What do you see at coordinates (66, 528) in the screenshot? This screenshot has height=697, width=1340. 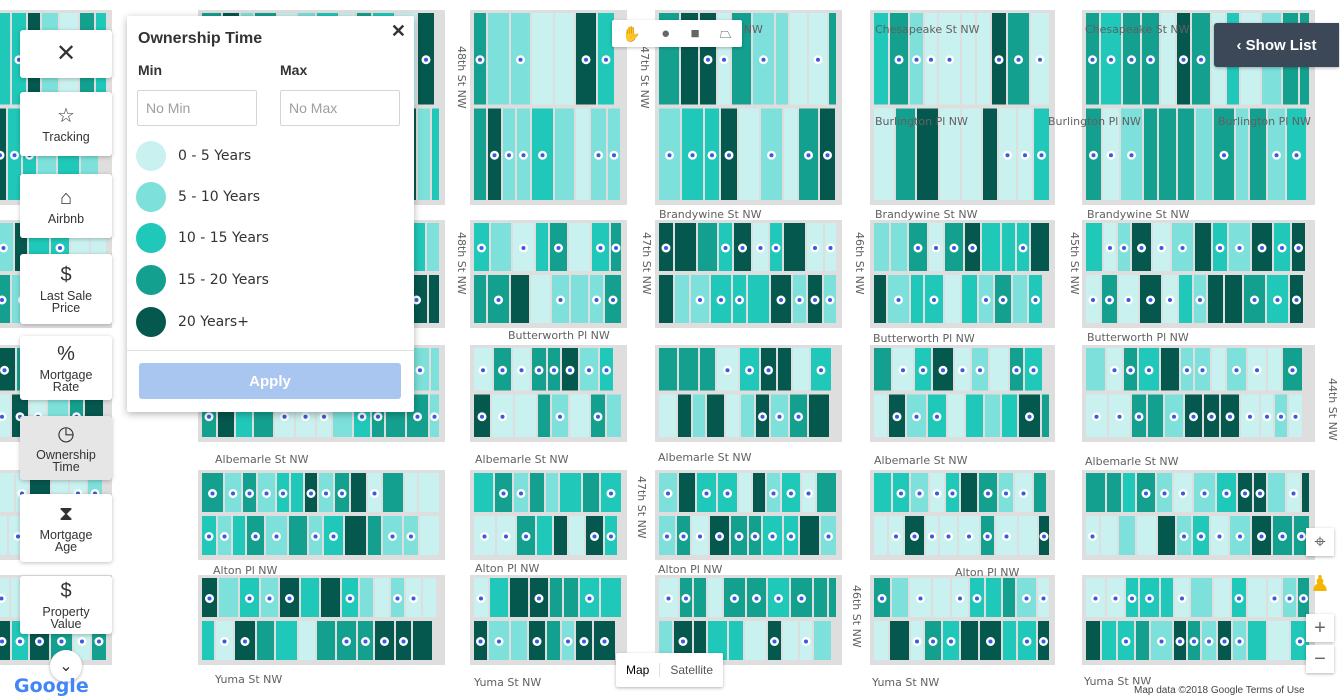 I see `sidebar-item-mortgage-age: ⧗ Mortgage Age` at bounding box center [66, 528].